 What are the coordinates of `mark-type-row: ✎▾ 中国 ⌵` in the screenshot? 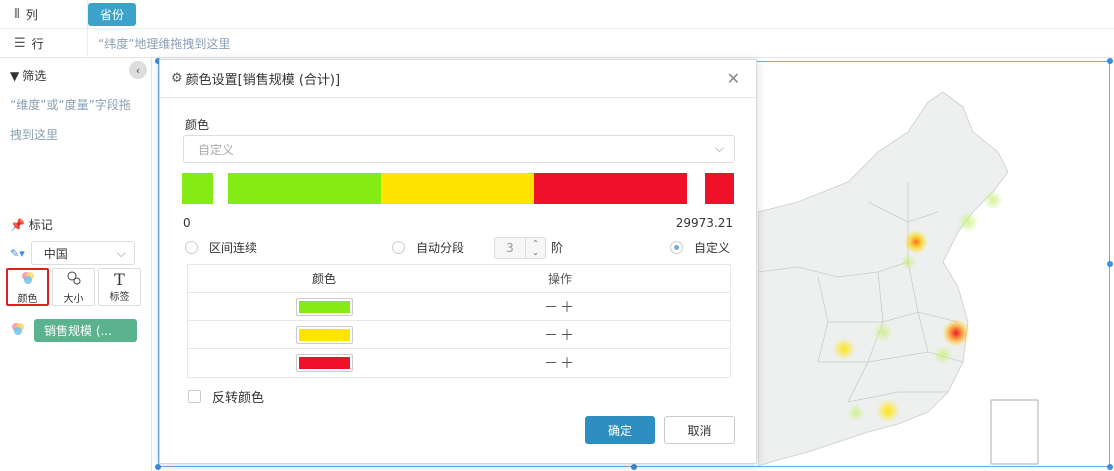 It's located at (72, 253).